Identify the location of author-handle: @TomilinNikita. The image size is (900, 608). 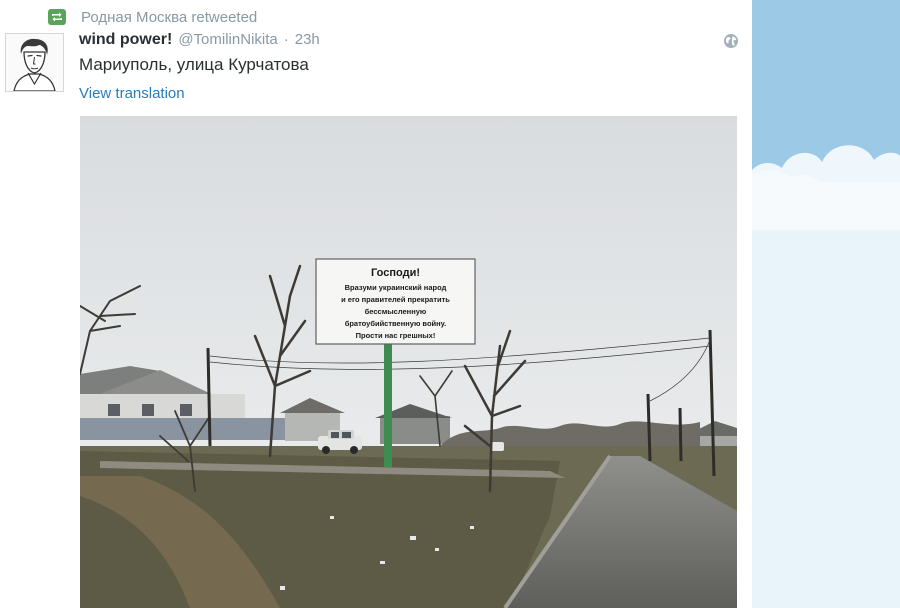
(227, 39).